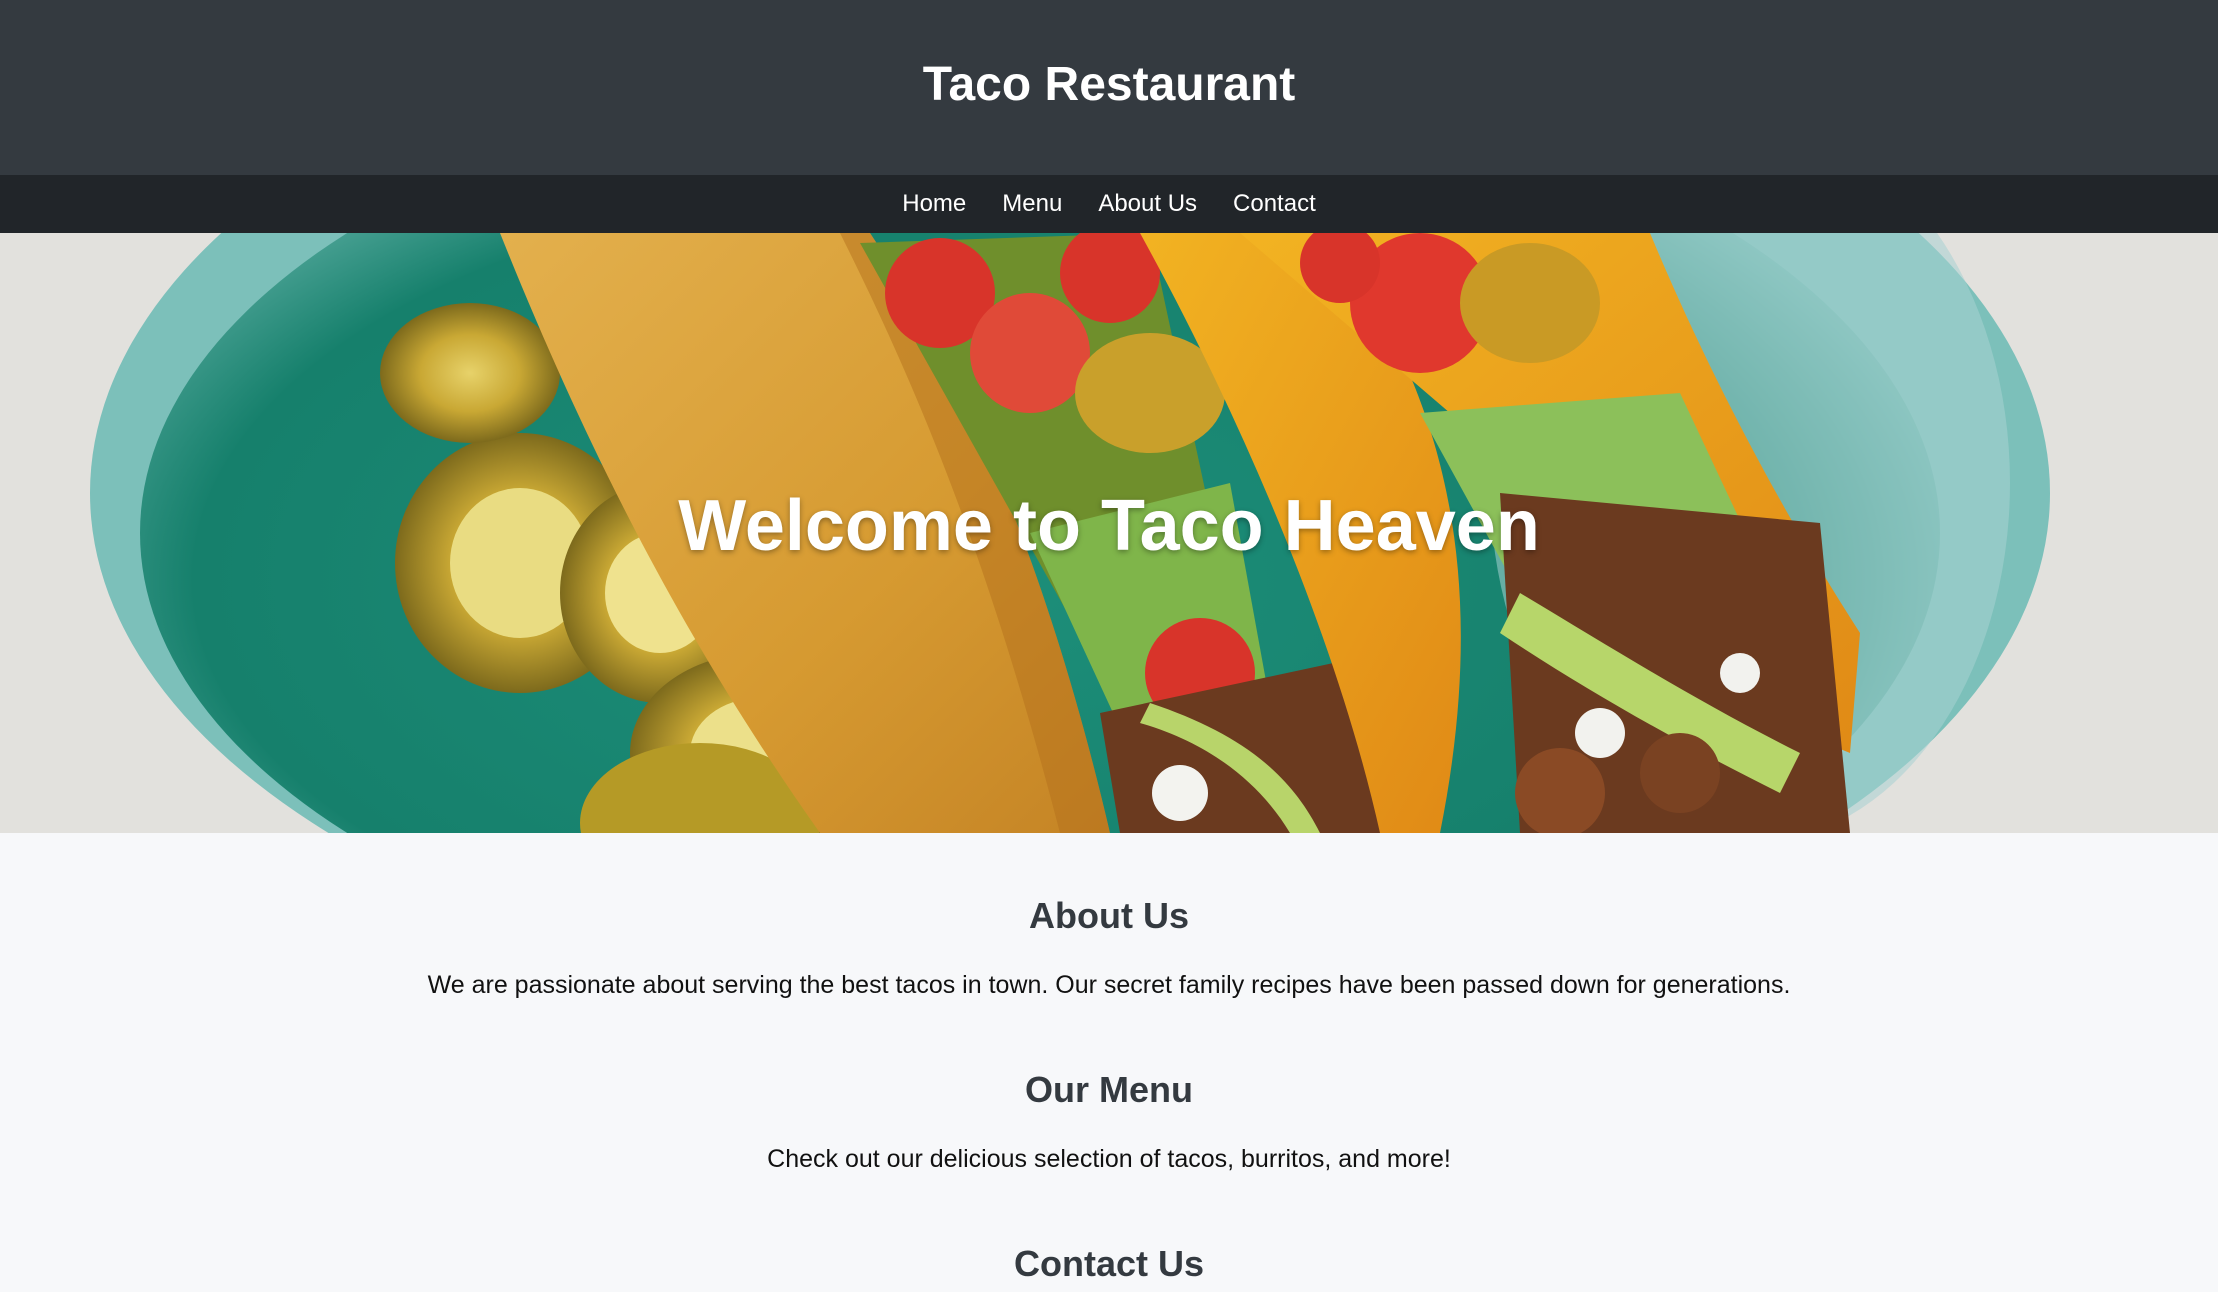  I want to click on nav-link-contact: Contact, so click(1274, 204).